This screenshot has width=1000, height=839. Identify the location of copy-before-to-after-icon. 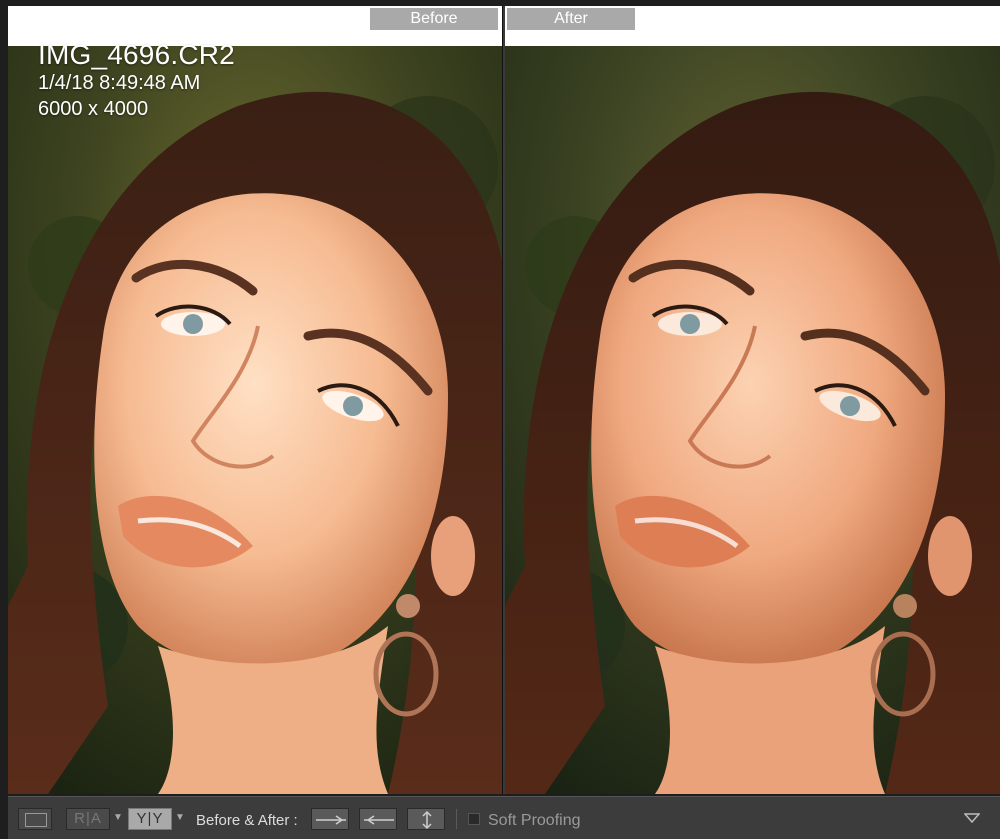
(331, 820).